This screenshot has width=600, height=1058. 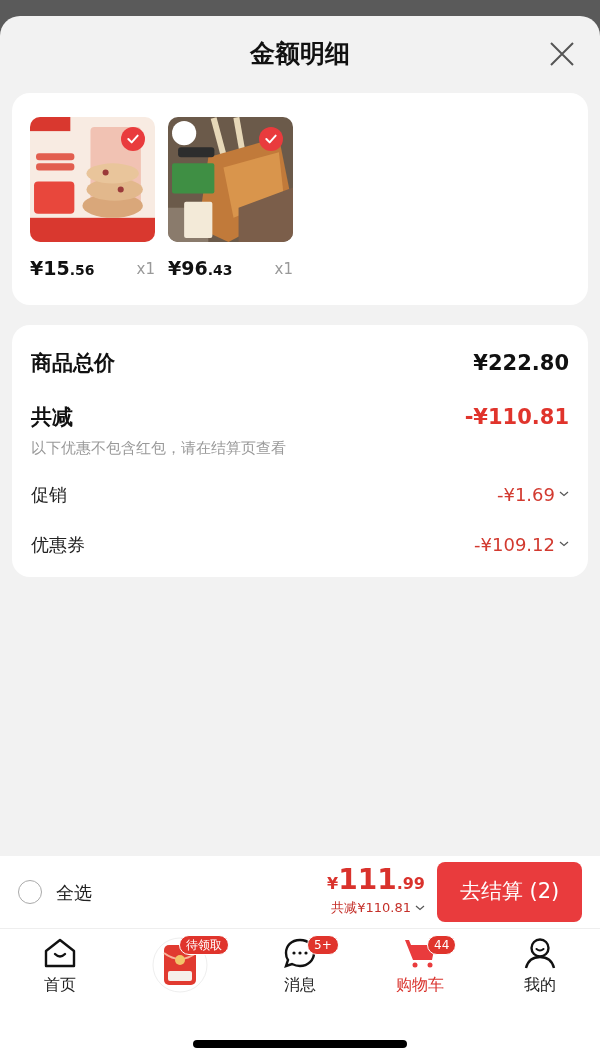 What do you see at coordinates (62, 268) in the screenshot?
I see `product-price: ¥15.56` at bounding box center [62, 268].